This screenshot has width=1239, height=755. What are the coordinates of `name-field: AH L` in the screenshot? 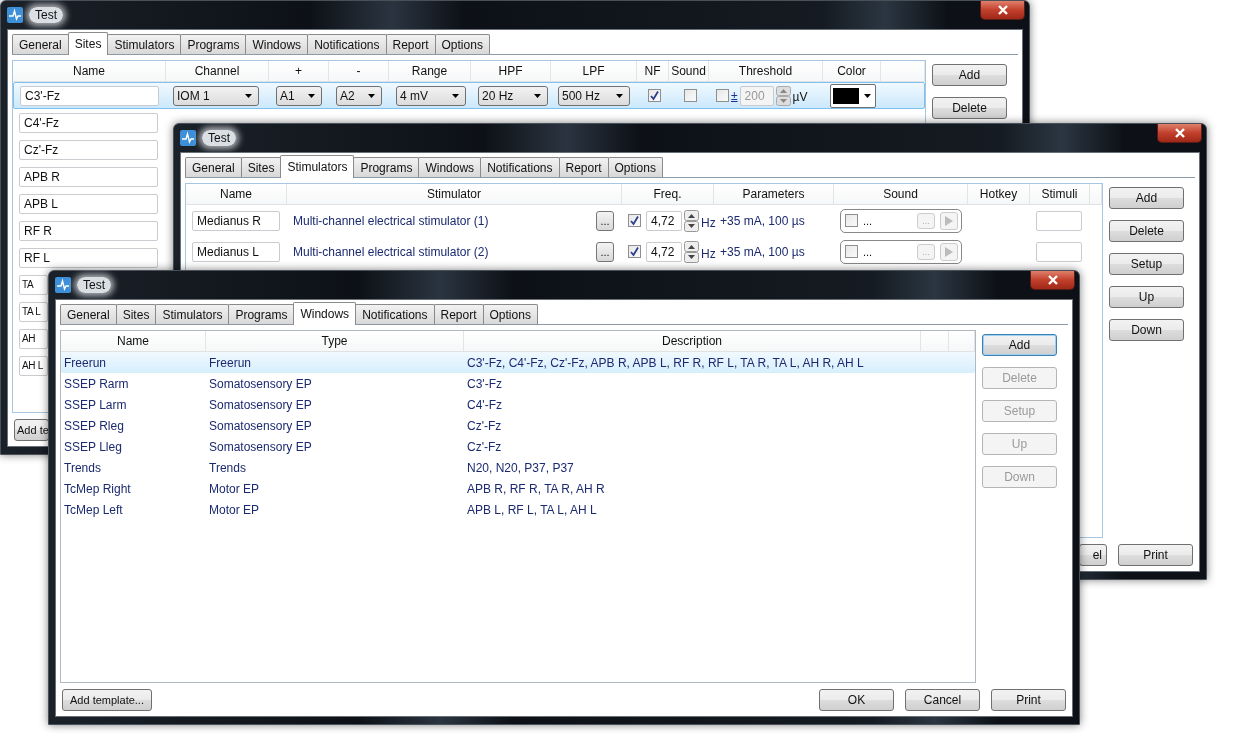 It's located at (33, 365).